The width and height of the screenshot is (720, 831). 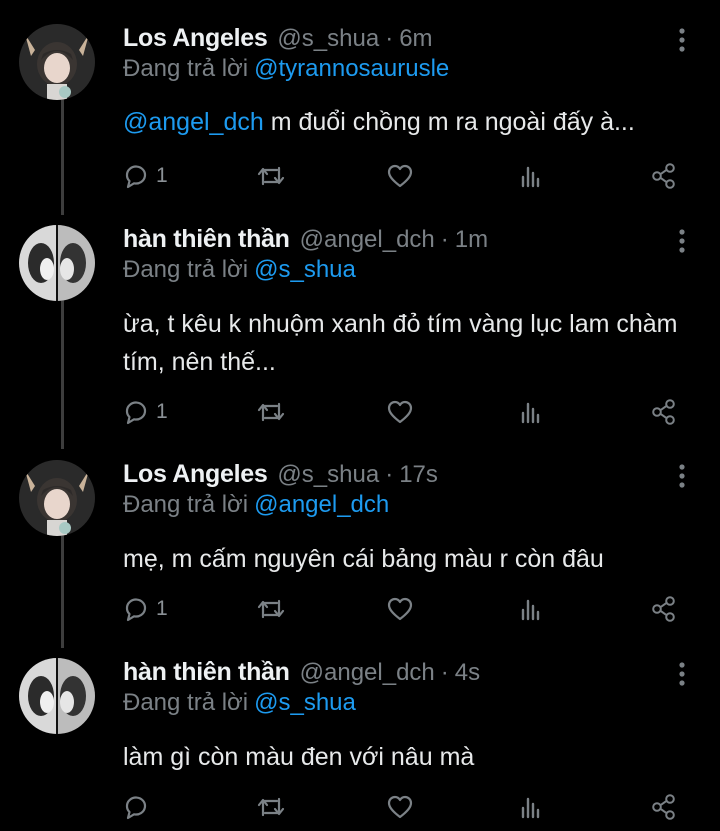 I want to click on tweet-text: làm gì còn màu đen với nâu mà, so click(x=403, y=757).